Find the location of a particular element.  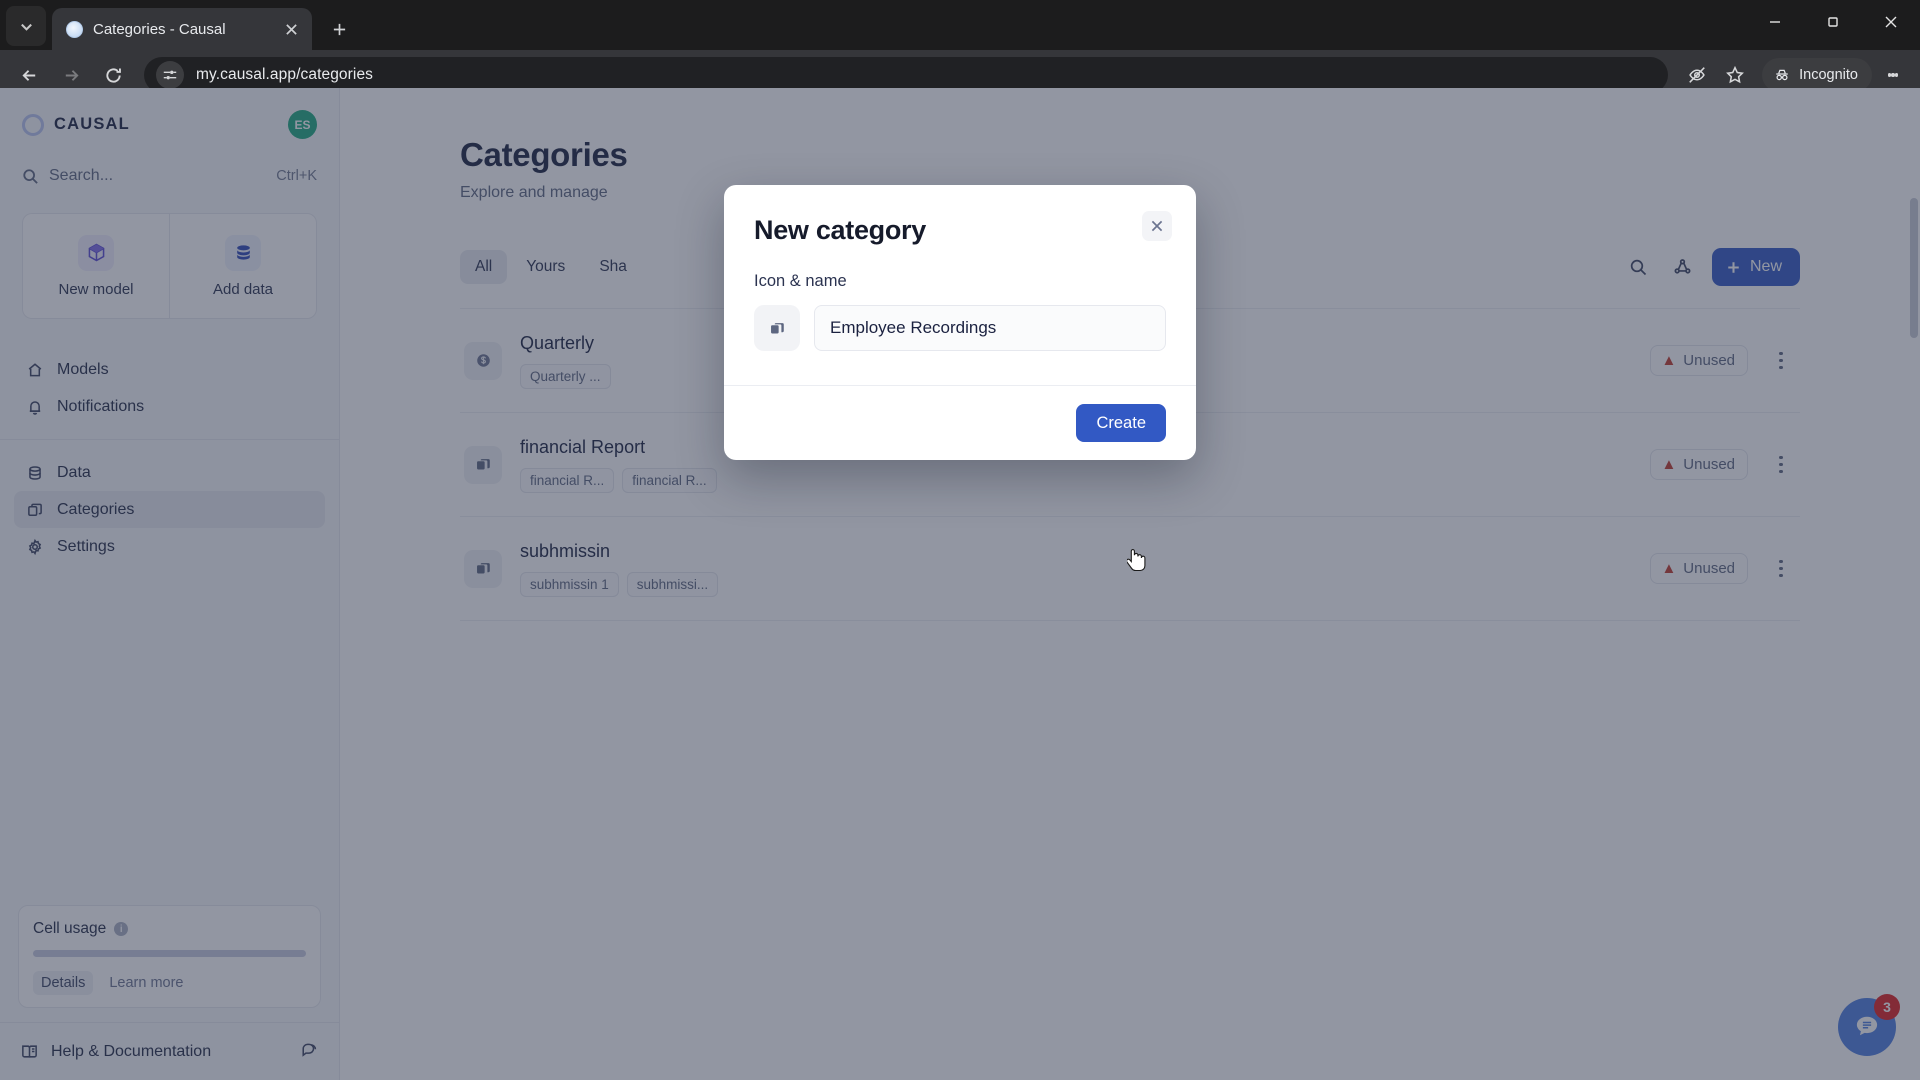

tab-close-icon is located at coordinates (291, 29).